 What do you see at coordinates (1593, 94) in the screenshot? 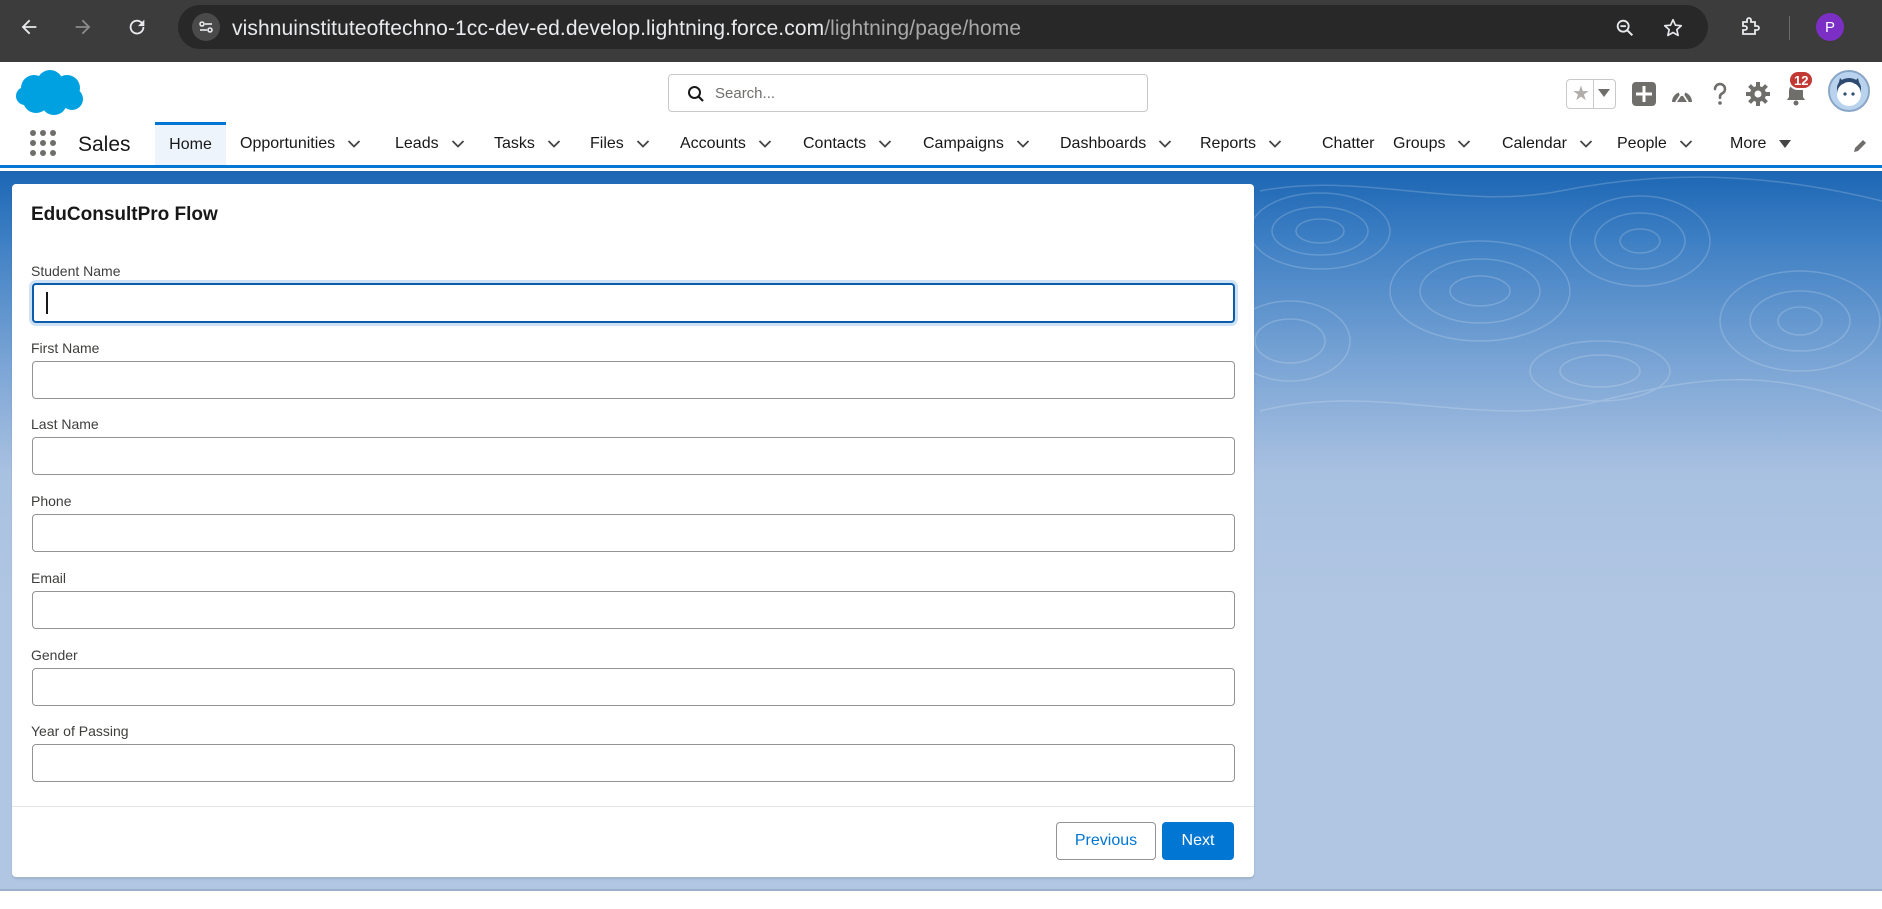
I see `favorites-divider` at bounding box center [1593, 94].